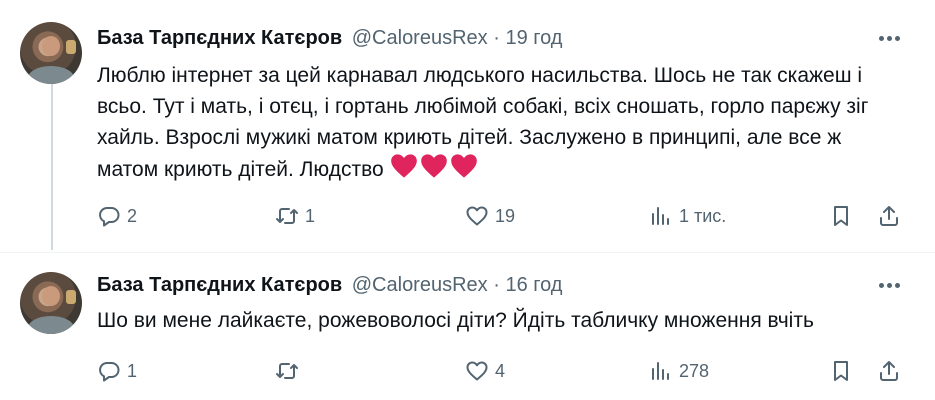 The width and height of the screenshot is (935, 400). I want to click on timestamp: 19 год, so click(533, 38).